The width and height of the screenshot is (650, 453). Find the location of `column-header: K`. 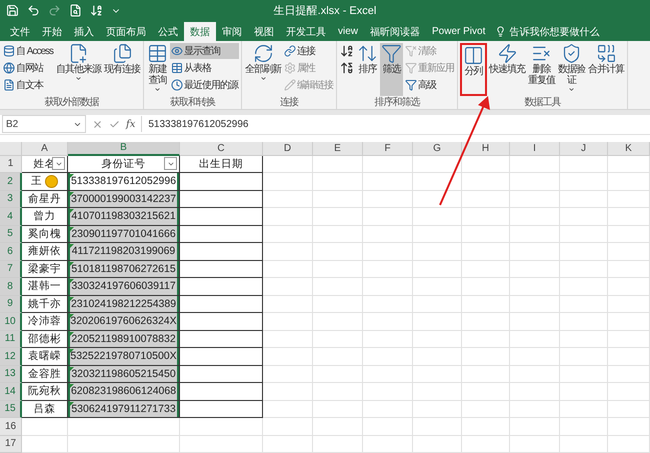

column-header: K is located at coordinates (629, 149).